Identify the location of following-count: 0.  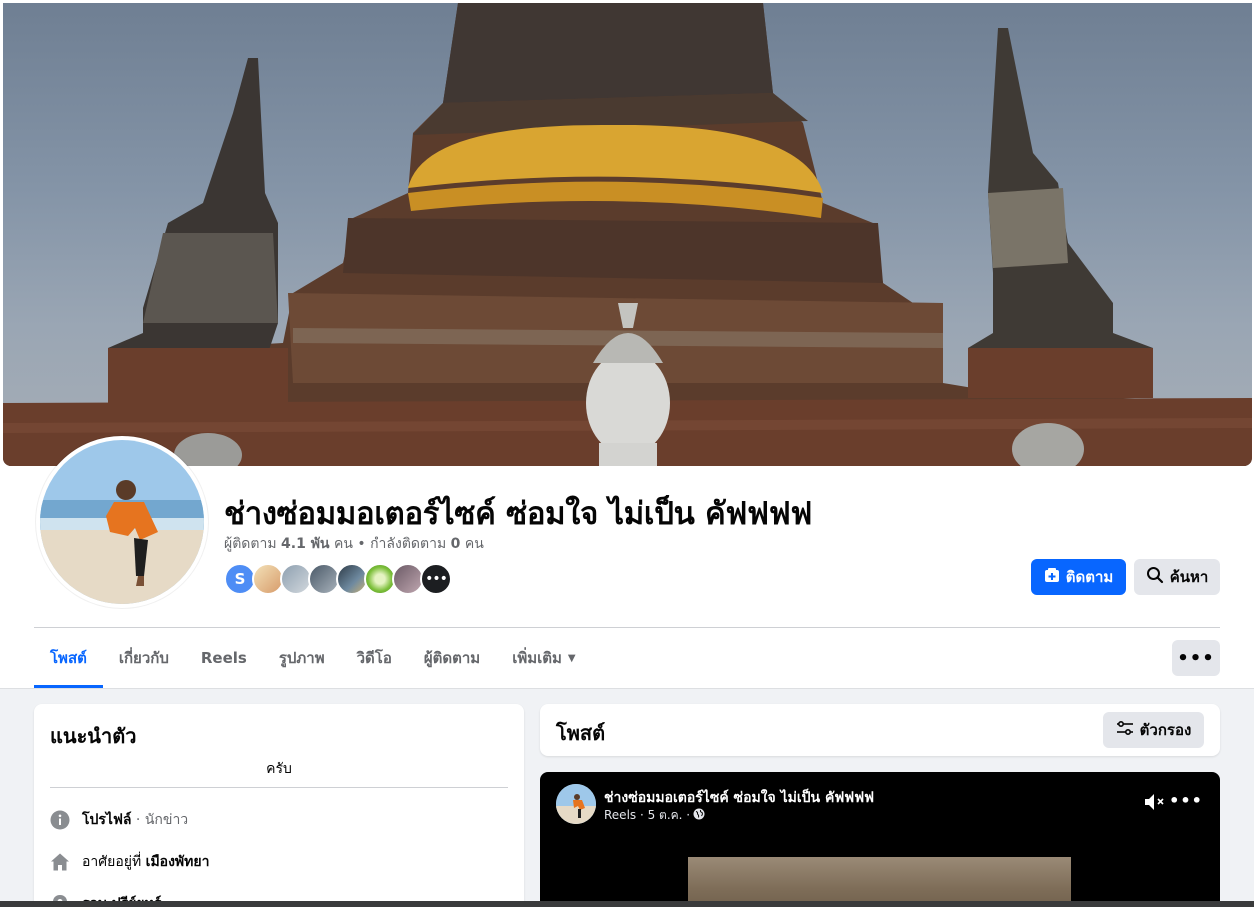
(456, 544).